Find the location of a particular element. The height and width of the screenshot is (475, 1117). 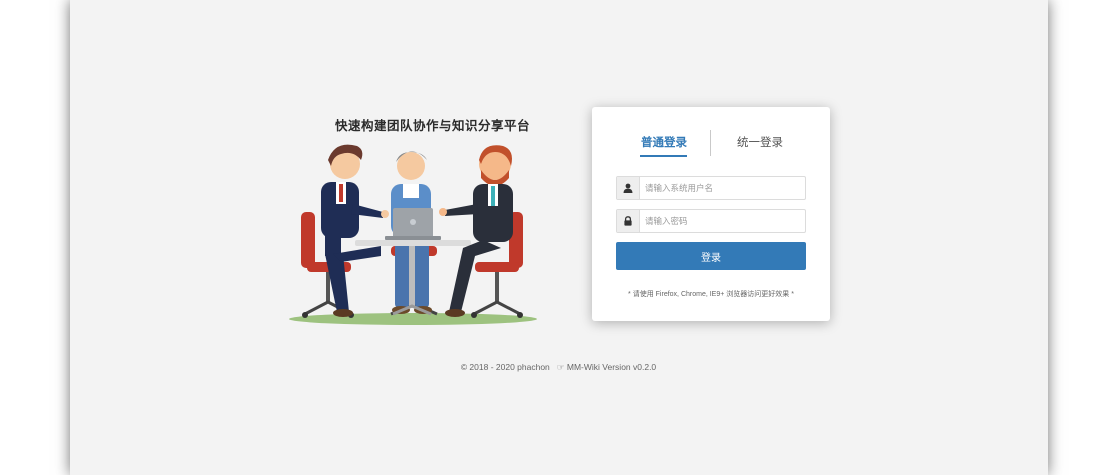

username-field is located at coordinates (711, 188).